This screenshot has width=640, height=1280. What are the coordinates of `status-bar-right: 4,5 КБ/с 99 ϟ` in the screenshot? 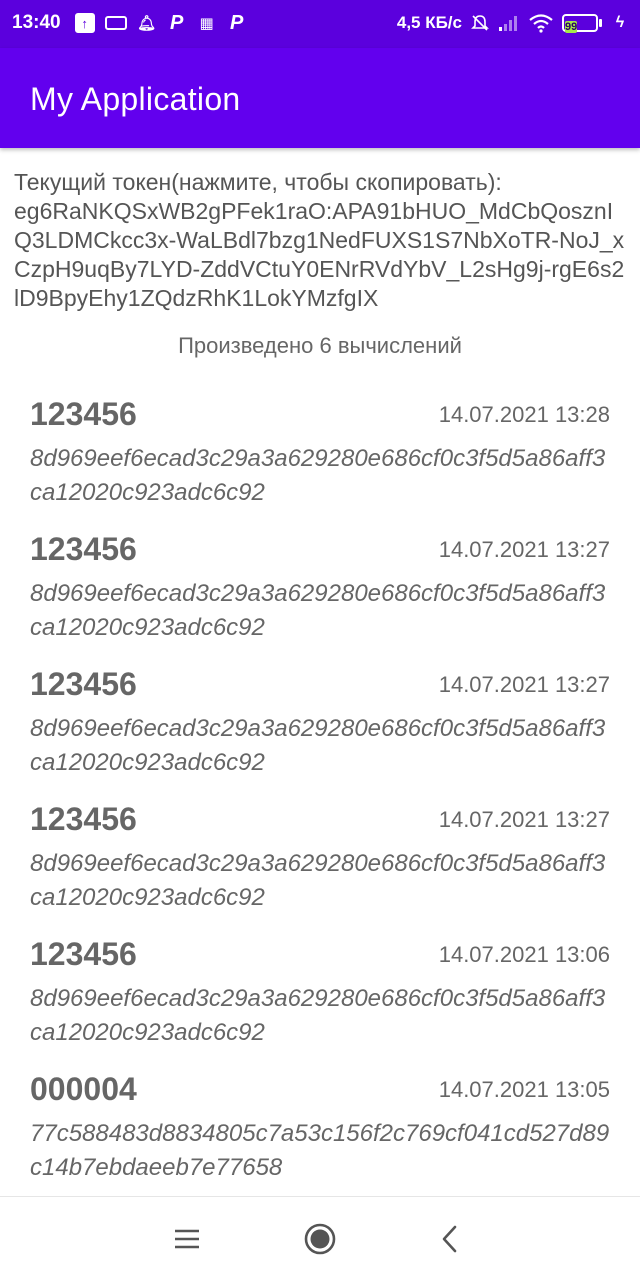 It's located at (513, 23).